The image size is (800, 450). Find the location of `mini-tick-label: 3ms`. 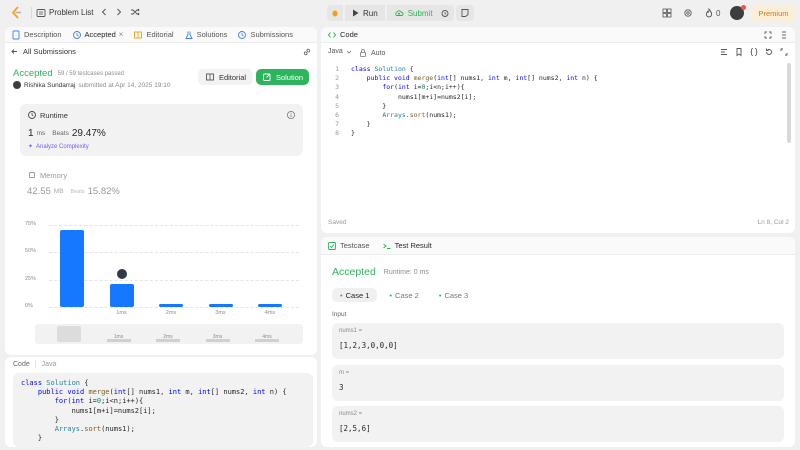

mini-tick-label: 3ms is located at coordinates (217, 337).